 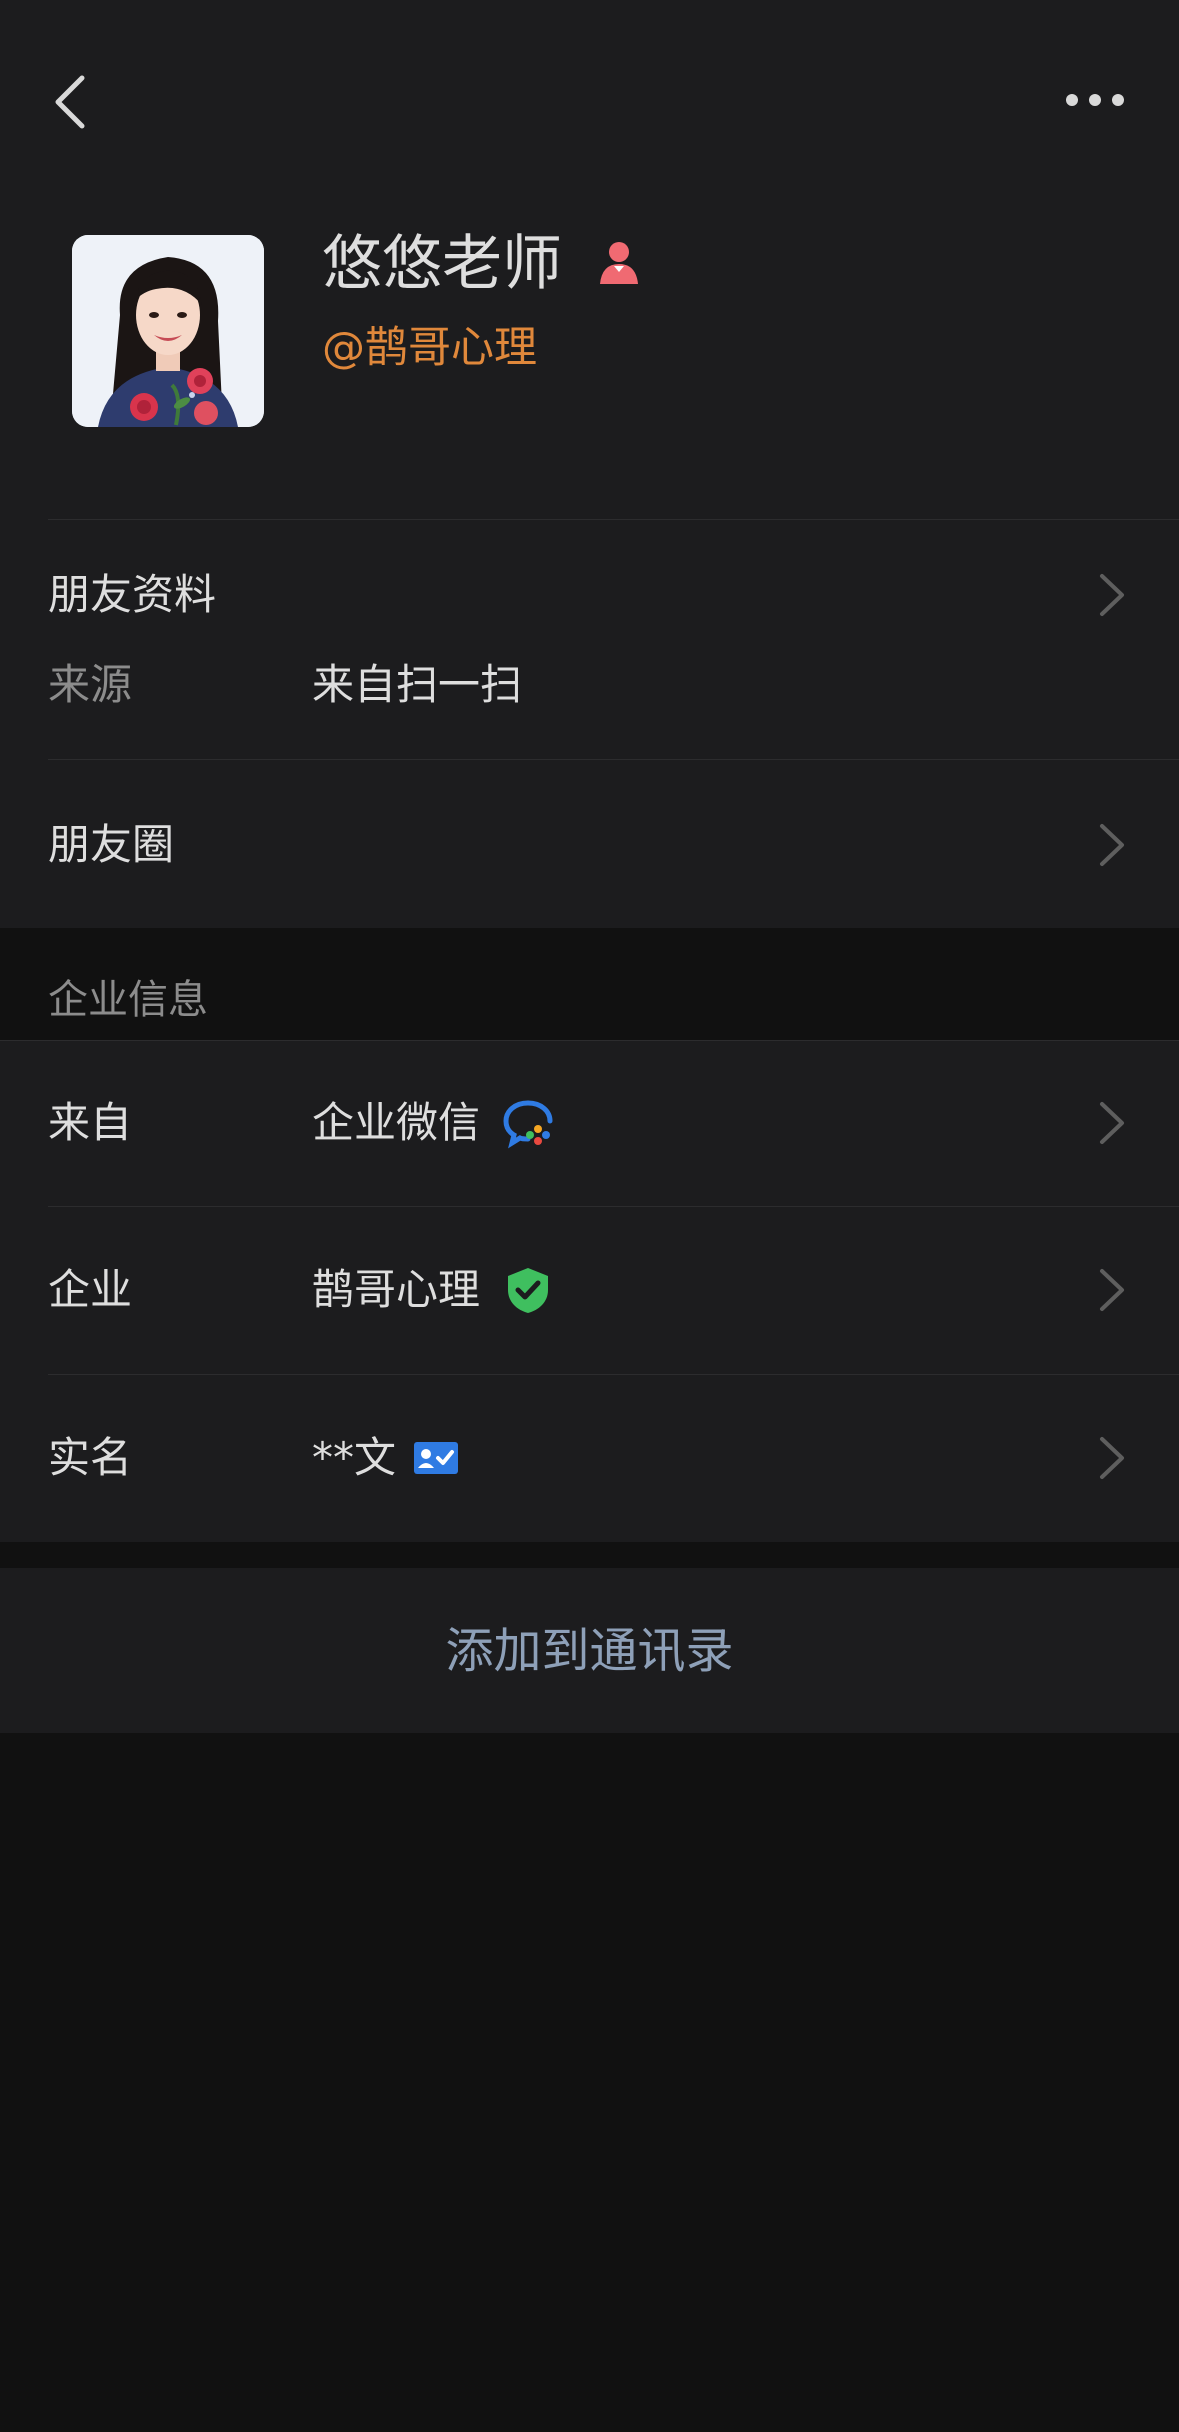 What do you see at coordinates (90, 1122) in the screenshot?
I see `from-label: 来自` at bounding box center [90, 1122].